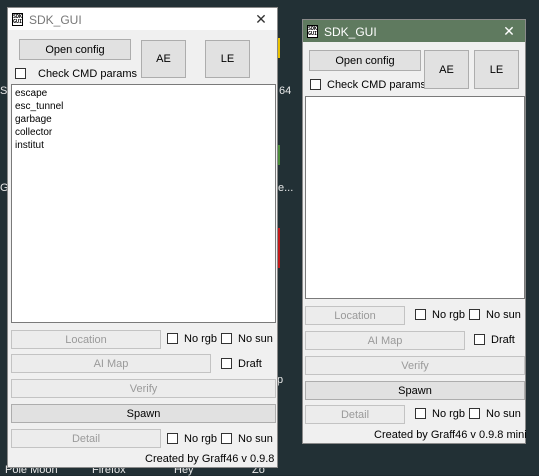 This screenshot has height=476, width=539. What do you see at coordinates (285, 91) in the screenshot?
I see `desktop-label: 64` at bounding box center [285, 91].